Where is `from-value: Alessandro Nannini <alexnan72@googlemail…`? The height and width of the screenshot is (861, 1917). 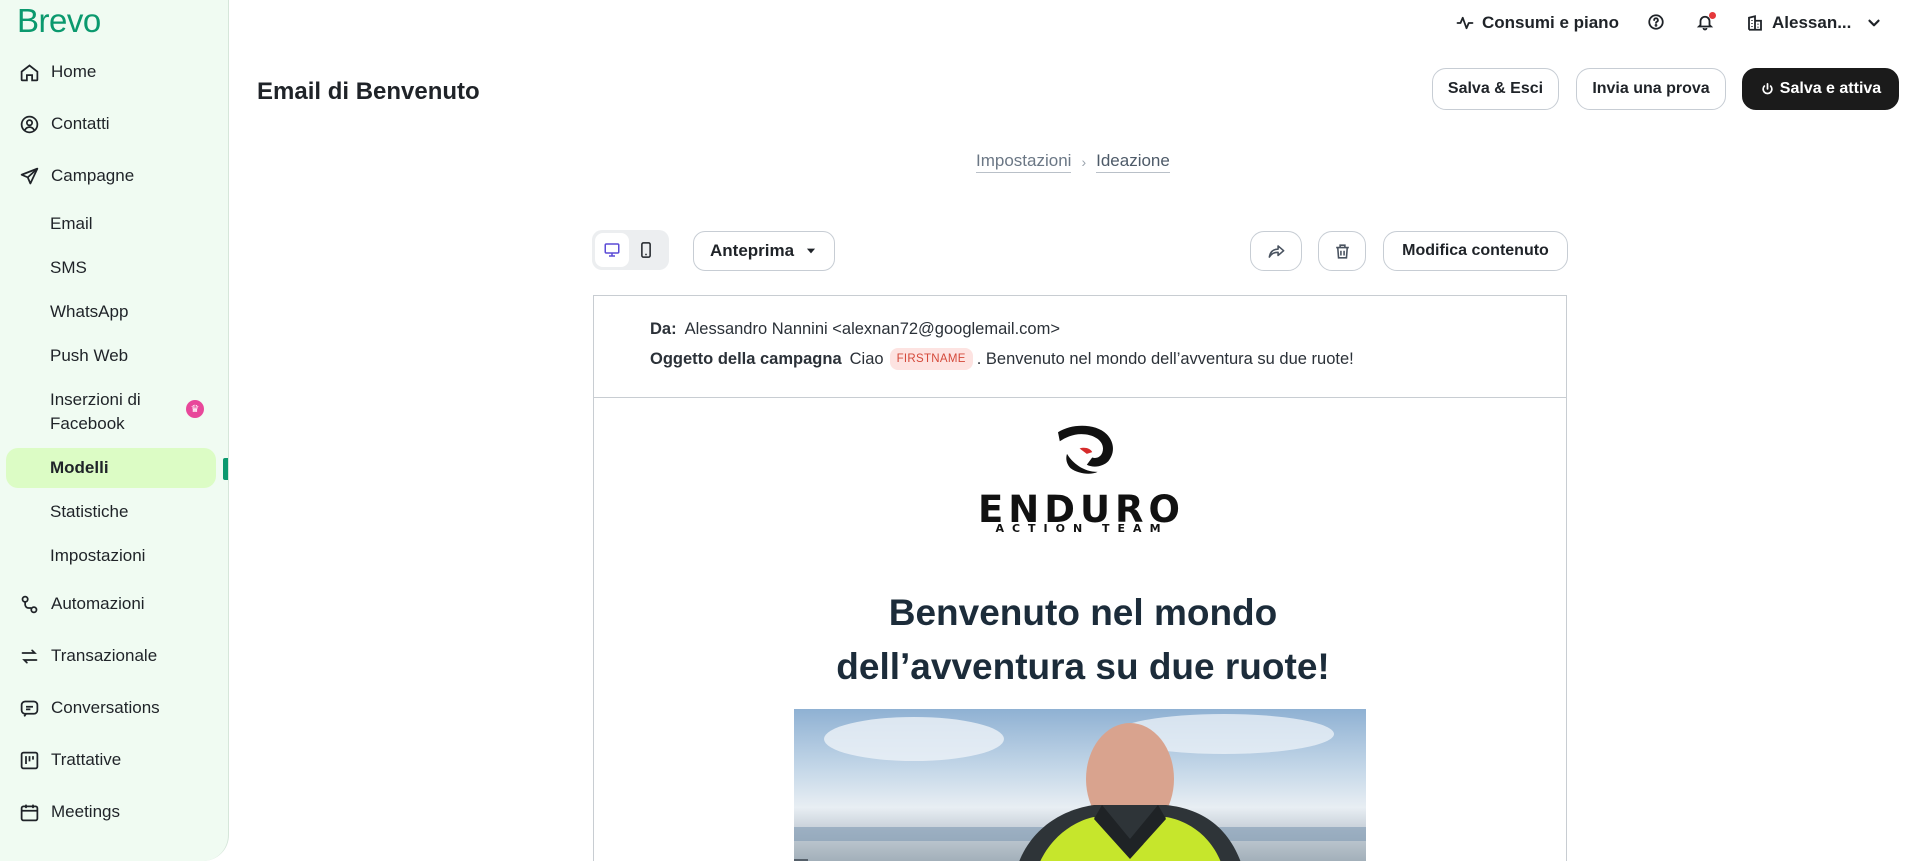
from-value: Alessandro Nannini <alexnan72@googlemail… is located at coordinates (872, 328).